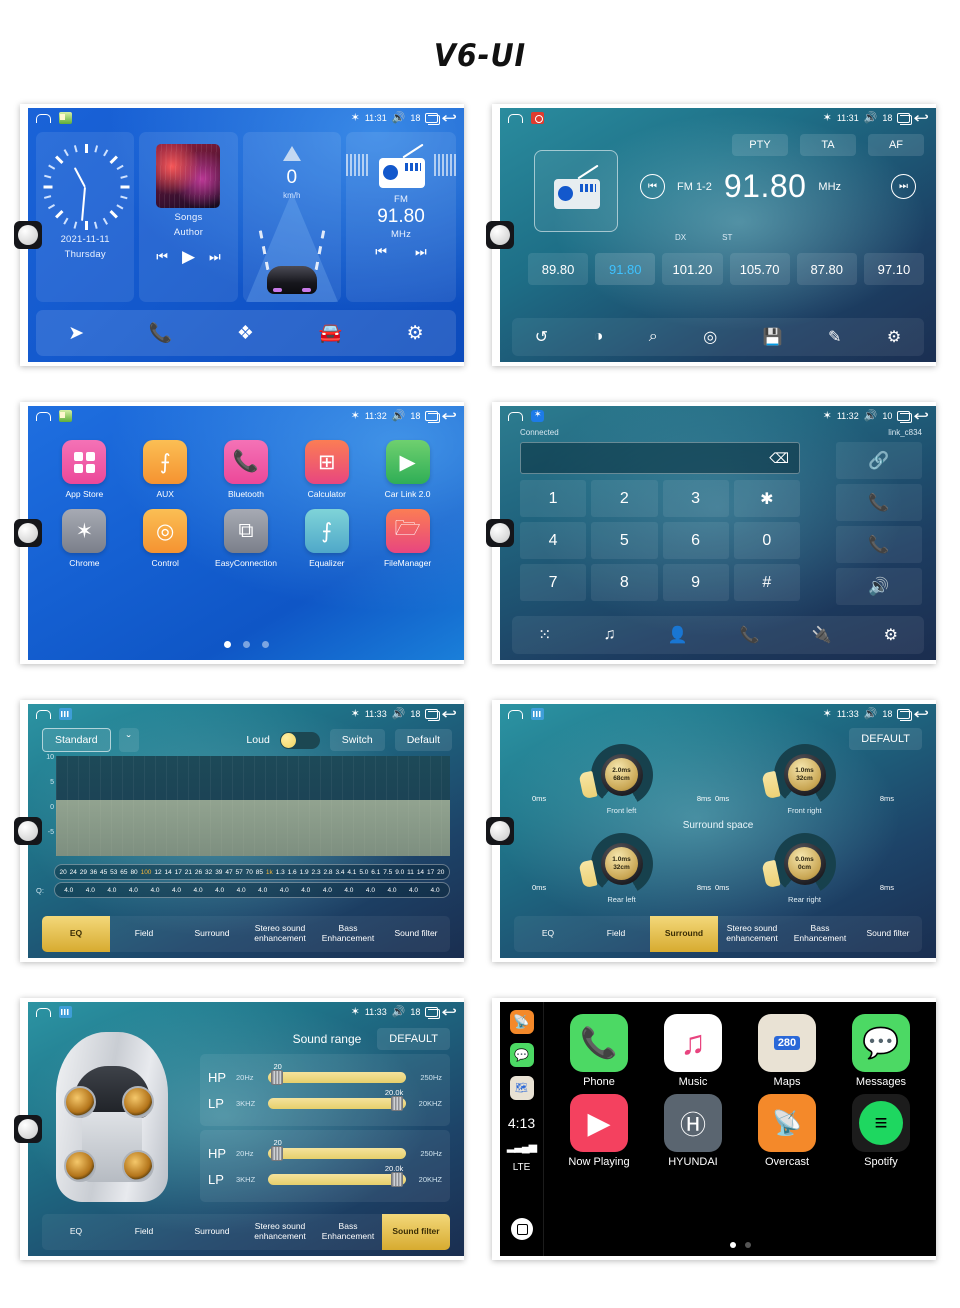 The height and width of the screenshot is (1308, 960). Describe the element at coordinates (773, 337) in the screenshot. I see `save-icon: 💾` at that location.